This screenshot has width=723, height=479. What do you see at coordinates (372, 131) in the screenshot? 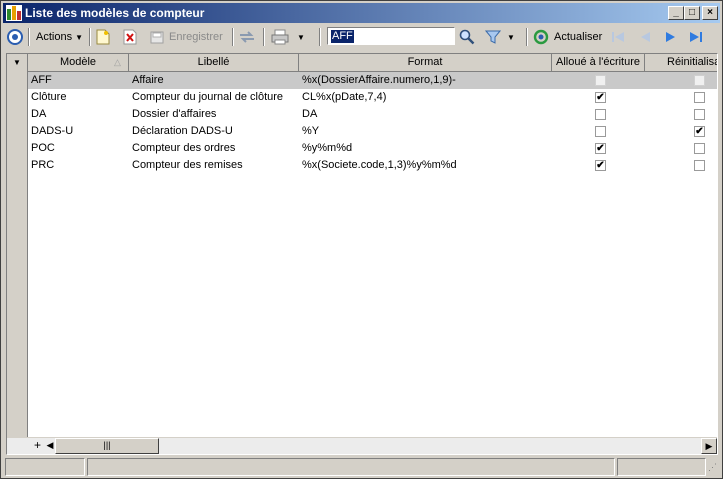
I see `table-row: DADS-U Déclaration DADS-U %Y ✔` at bounding box center [372, 131].